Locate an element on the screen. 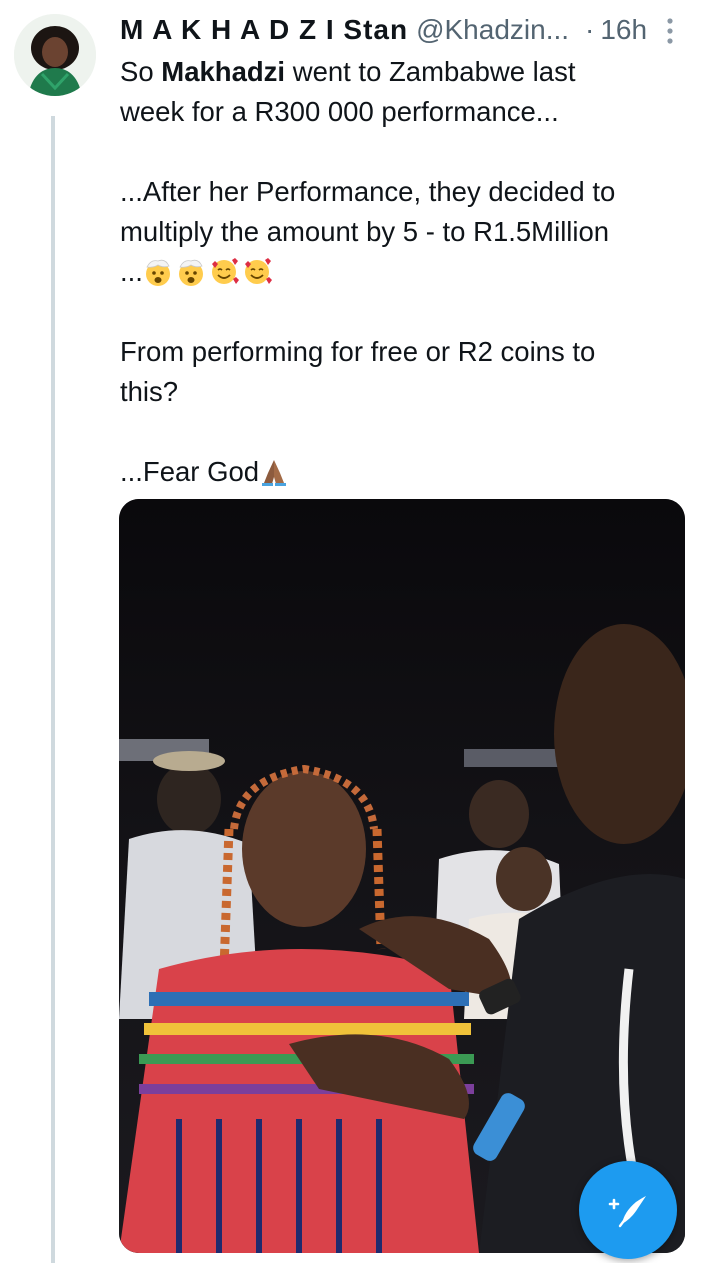 The height and width of the screenshot is (1263, 705). text-fragment: ...Fear God is located at coordinates (190, 471).